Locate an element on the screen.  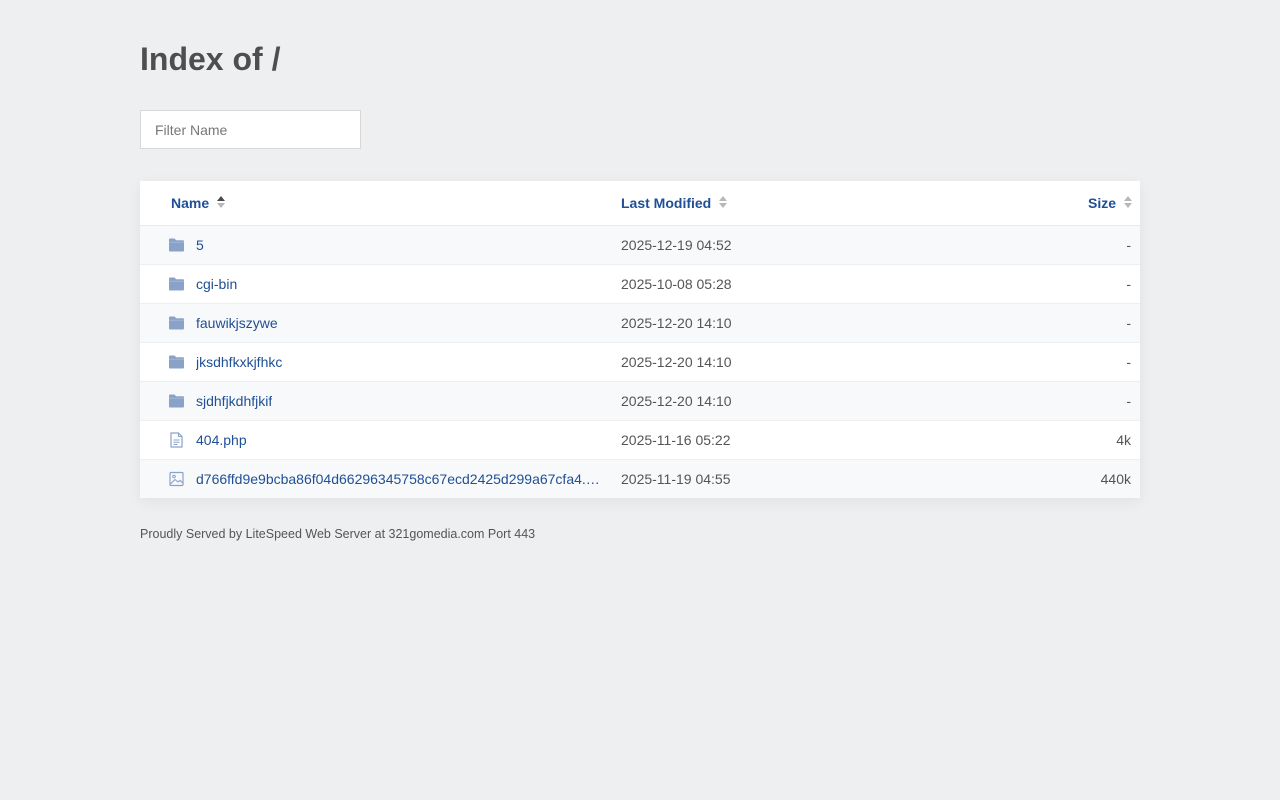
sort-by-name-header: Name is located at coordinates (198, 203).